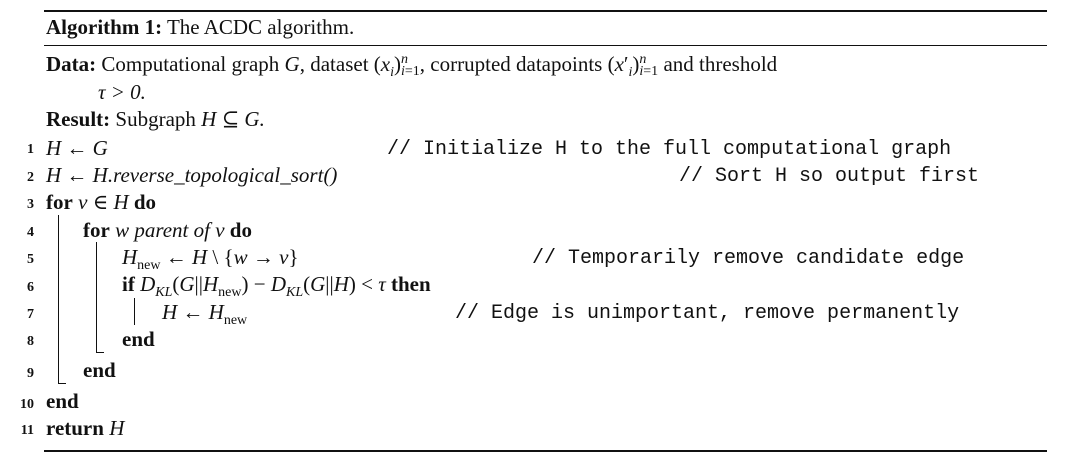 This screenshot has height=460, width=1070. I want to click on line-2-comment: // Sort H so output first, so click(829, 176).